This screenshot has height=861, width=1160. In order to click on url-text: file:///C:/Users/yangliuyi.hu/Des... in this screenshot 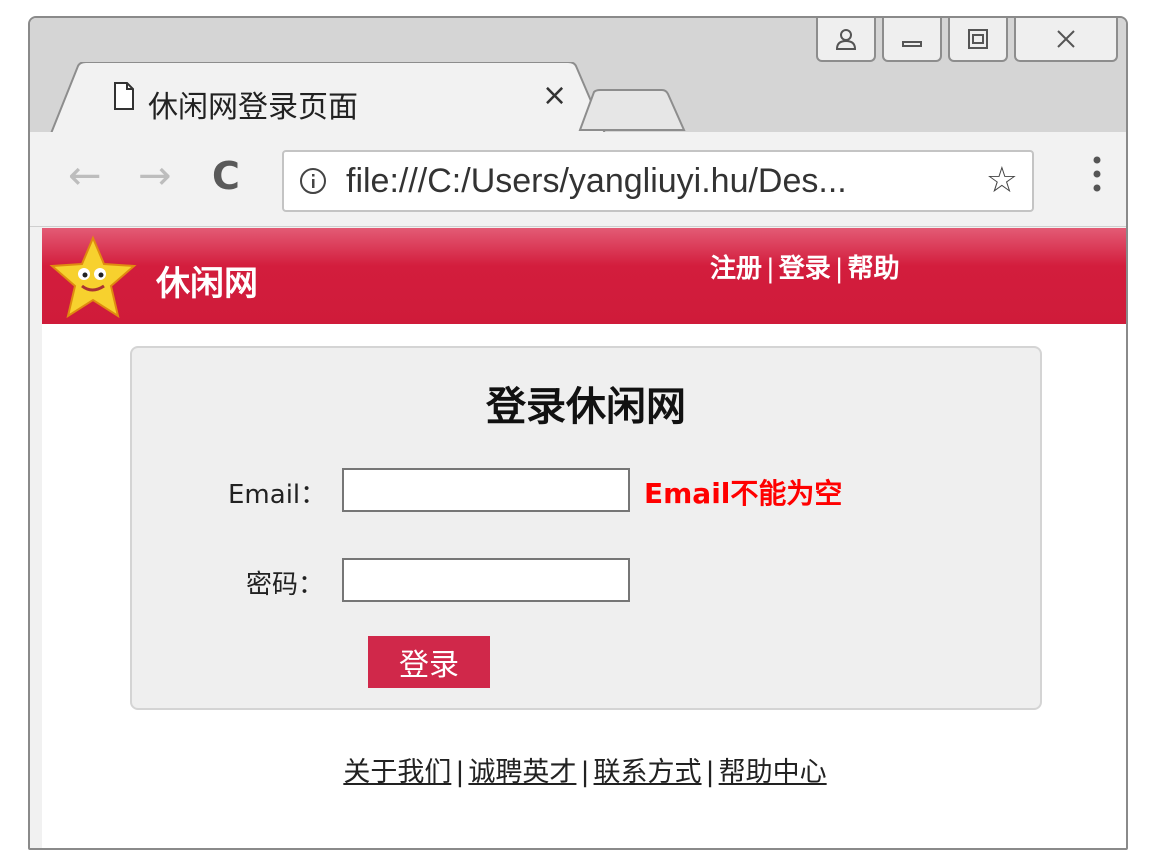, I will do `click(596, 181)`.